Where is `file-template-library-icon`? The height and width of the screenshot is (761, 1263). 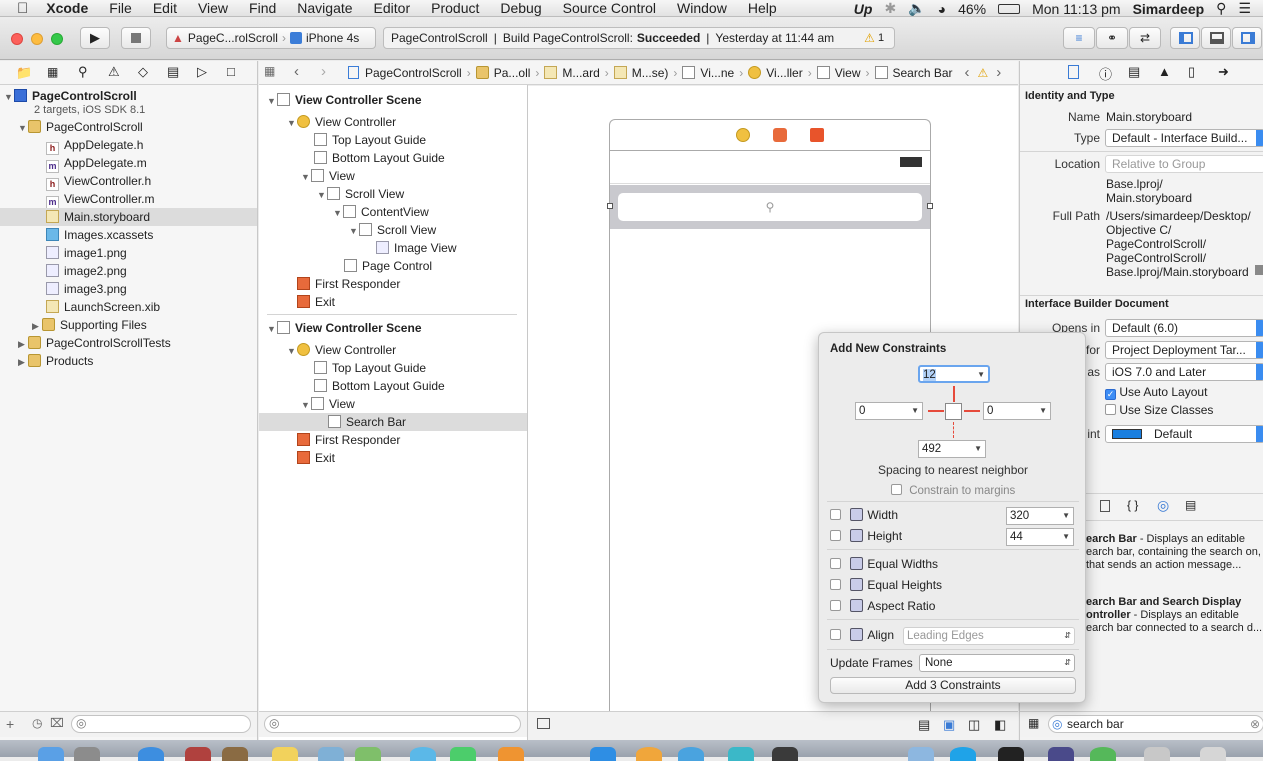 file-template-library-icon is located at coordinates (1105, 506).